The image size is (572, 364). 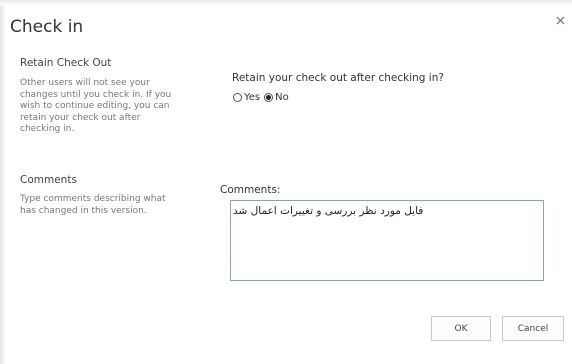 What do you see at coordinates (533, 328) in the screenshot?
I see `cancel-button: Cancel` at bounding box center [533, 328].